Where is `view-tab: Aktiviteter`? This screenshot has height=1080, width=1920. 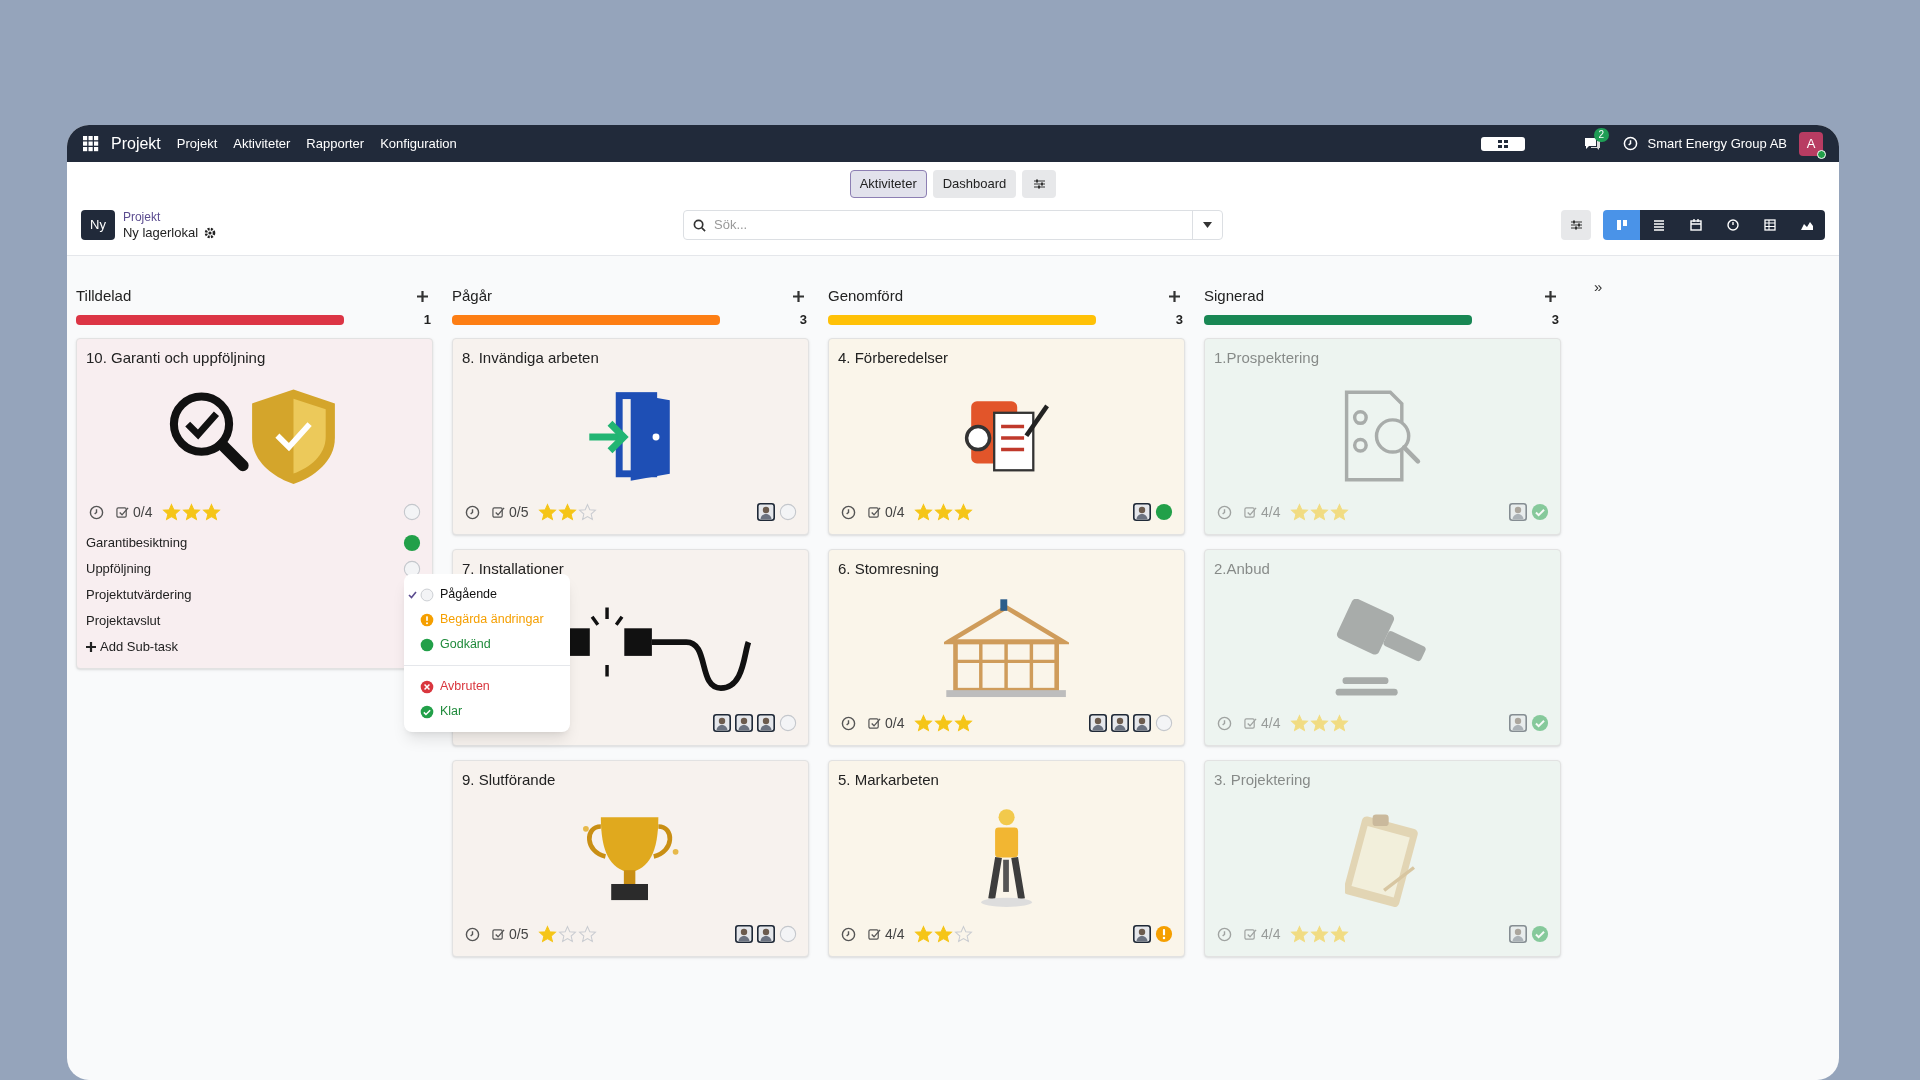
view-tab: Aktiviteter is located at coordinates (888, 184).